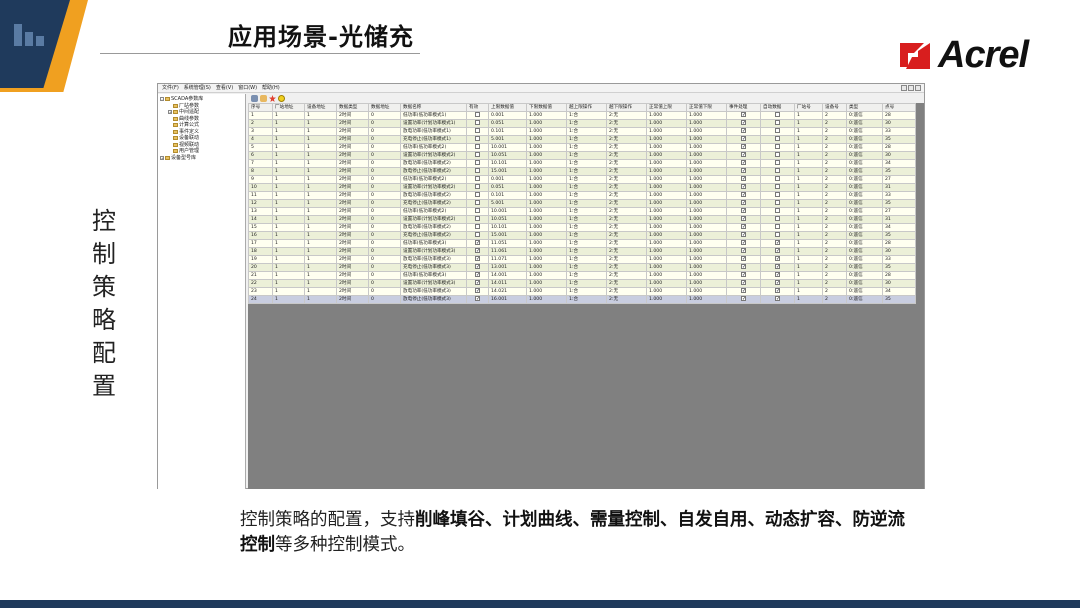 The width and height of the screenshot is (1080, 608). What do you see at coordinates (162, 99) in the screenshot?
I see `expand-toggle-icon: -` at bounding box center [162, 99].